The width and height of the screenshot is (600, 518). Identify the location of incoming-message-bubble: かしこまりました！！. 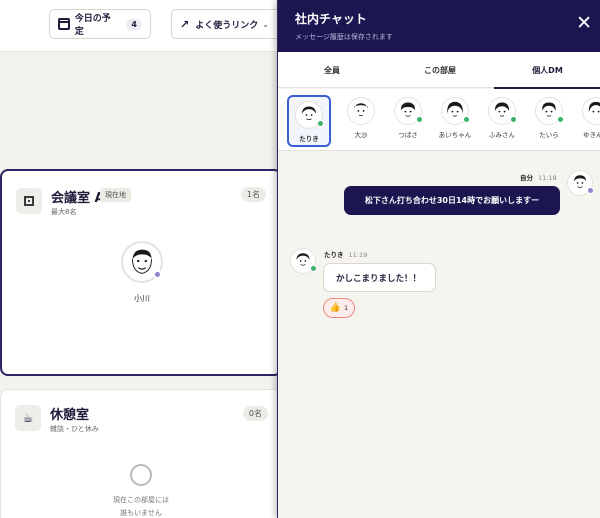
(379, 277).